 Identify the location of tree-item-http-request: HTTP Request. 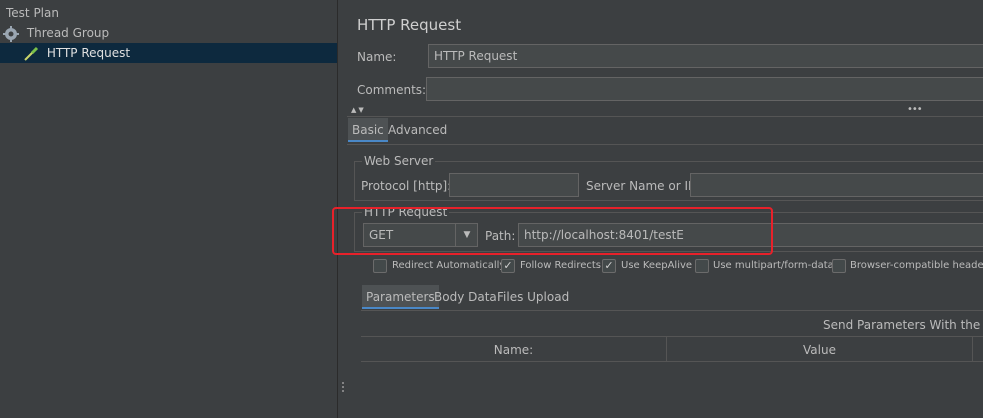
(168, 53).